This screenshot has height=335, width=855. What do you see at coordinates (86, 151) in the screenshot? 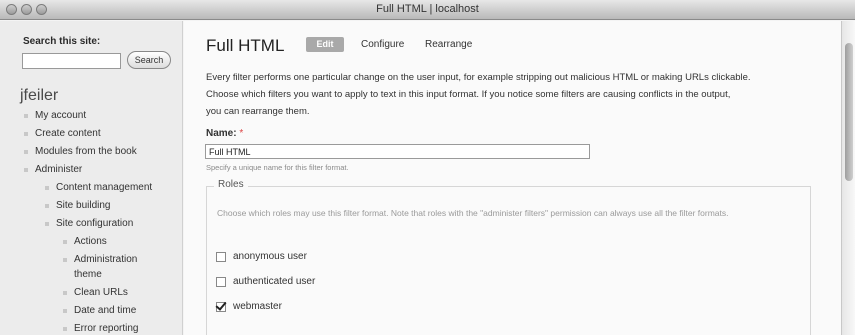
I see `nav-label: Modules from the book` at bounding box center [86, 151].